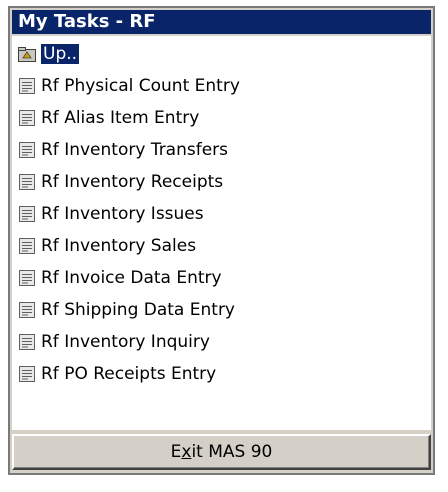 This screenshot has height=492, width=448. What do you see at coordinates (222, 374) in the screenshot?
I see `list-item-task: Rf PO Receipts Entry` at bounding box center [222, 374].